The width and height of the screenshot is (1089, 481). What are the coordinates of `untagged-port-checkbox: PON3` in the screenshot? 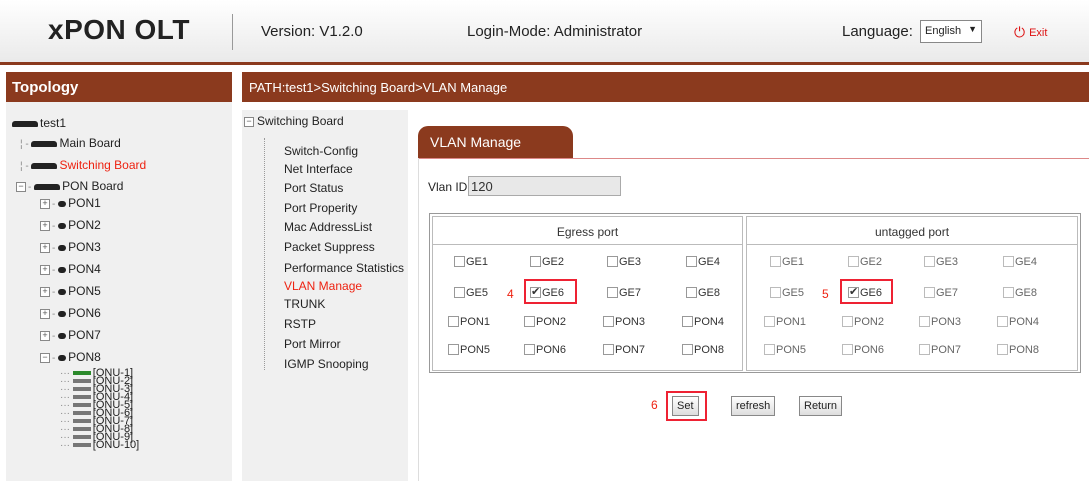 It's located at (940, 322).